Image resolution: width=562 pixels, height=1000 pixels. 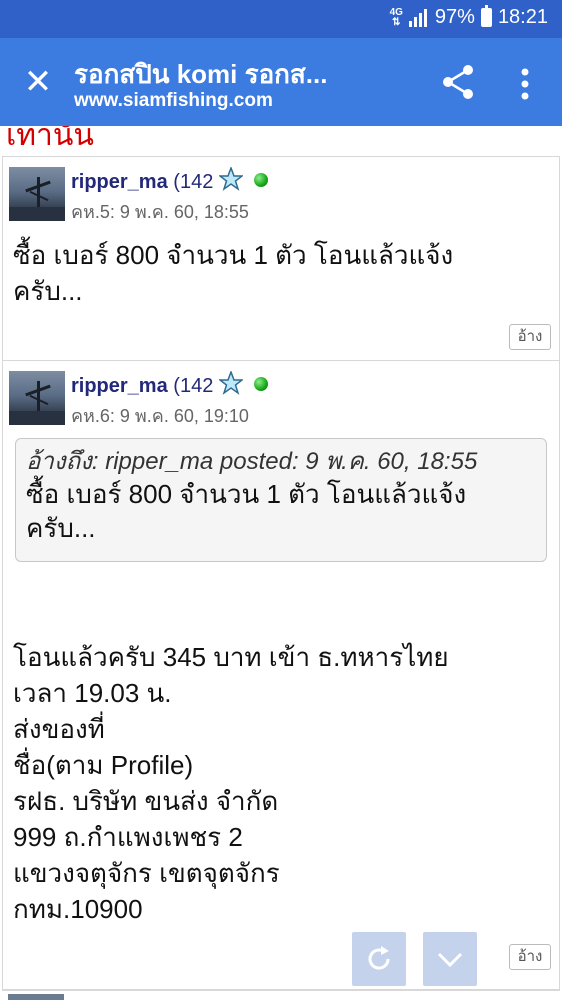 I want to click on status-bar: 4G ⇅ 97% 18:21, so click(x=281, y=19).